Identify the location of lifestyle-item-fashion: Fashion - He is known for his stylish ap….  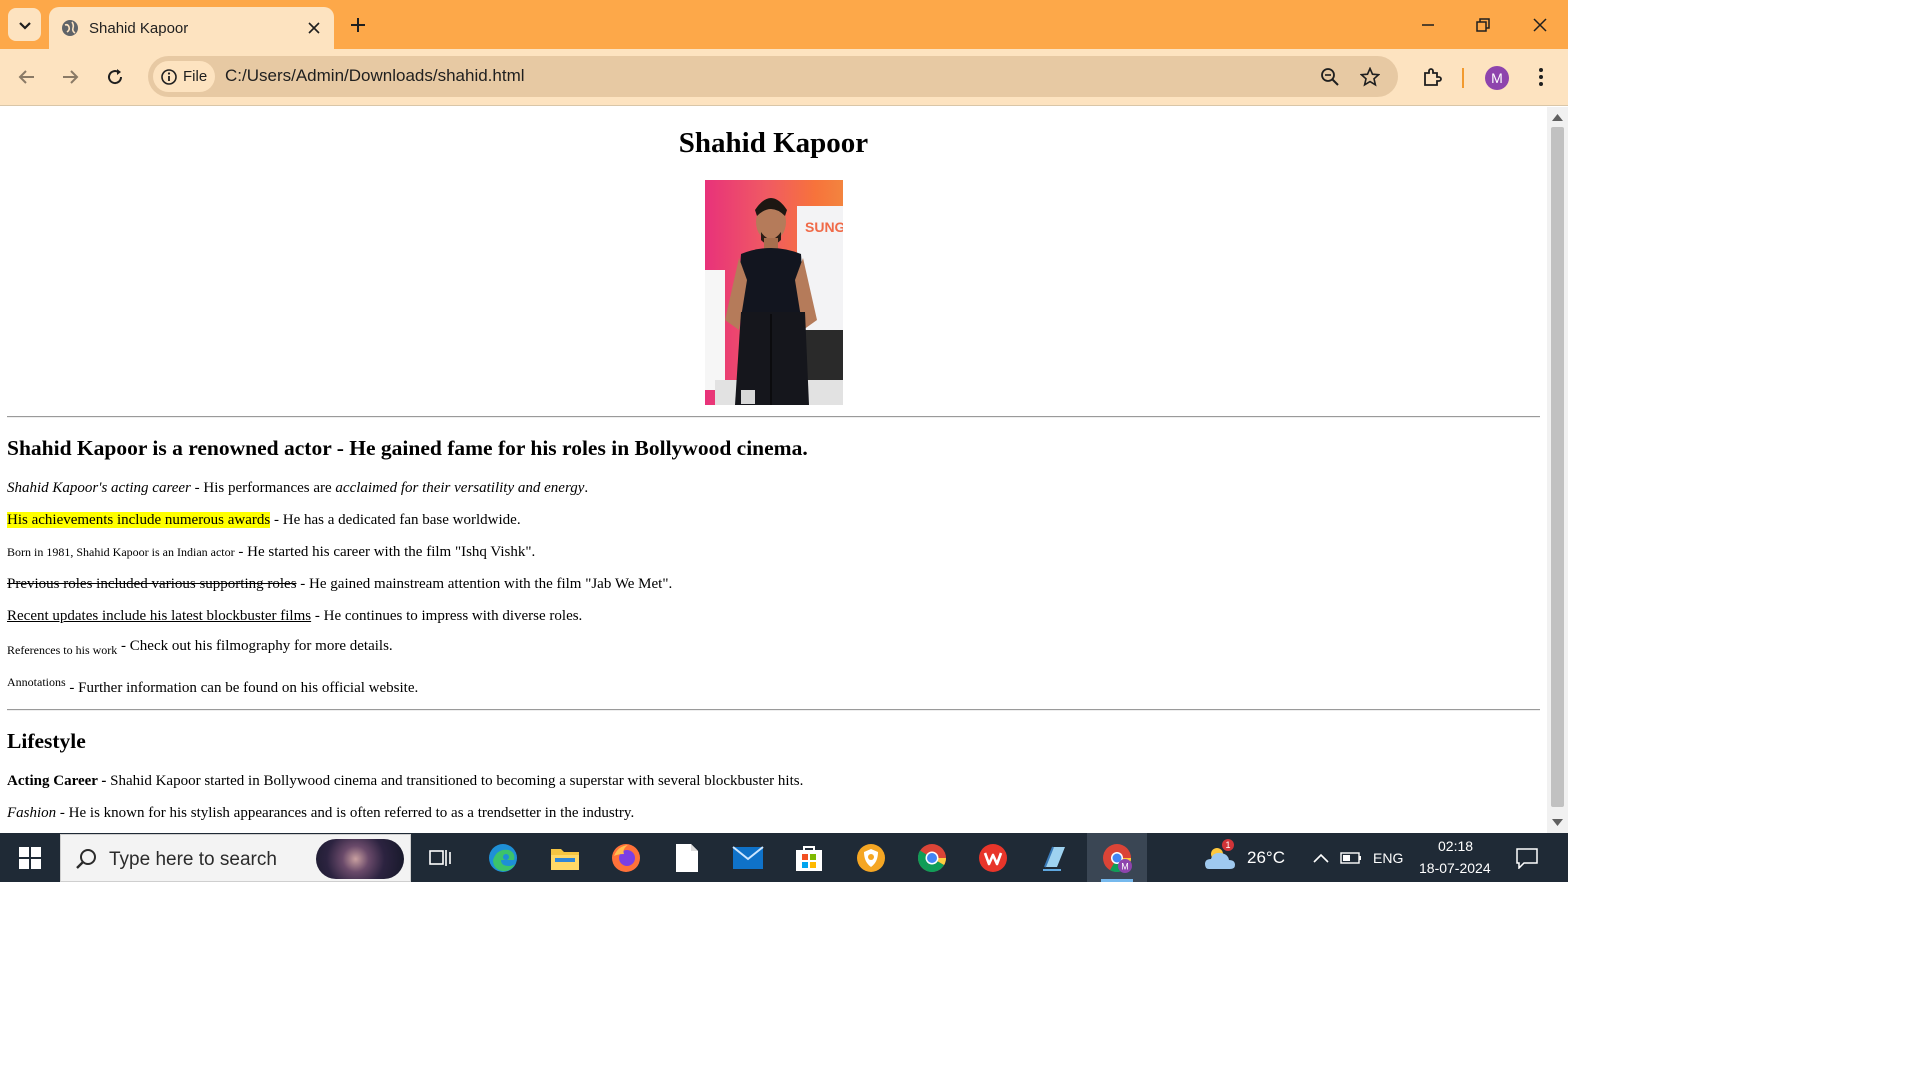
(320, 813).